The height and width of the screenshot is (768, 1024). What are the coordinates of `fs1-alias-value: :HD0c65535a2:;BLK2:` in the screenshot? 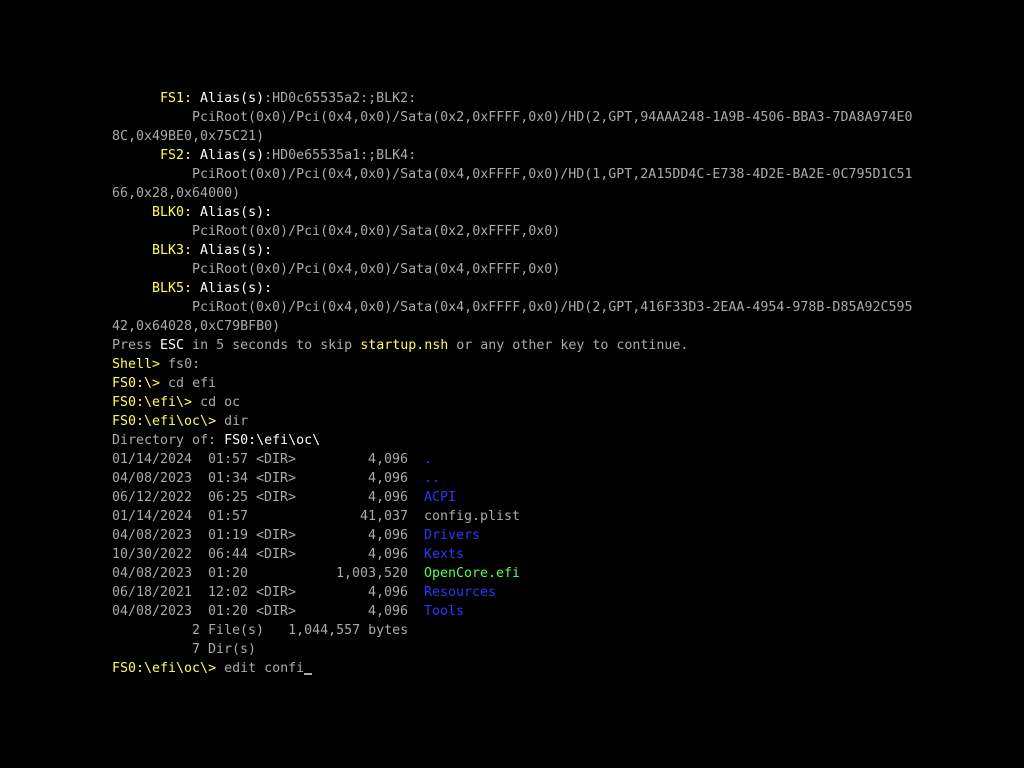 It's located at (340, 98).